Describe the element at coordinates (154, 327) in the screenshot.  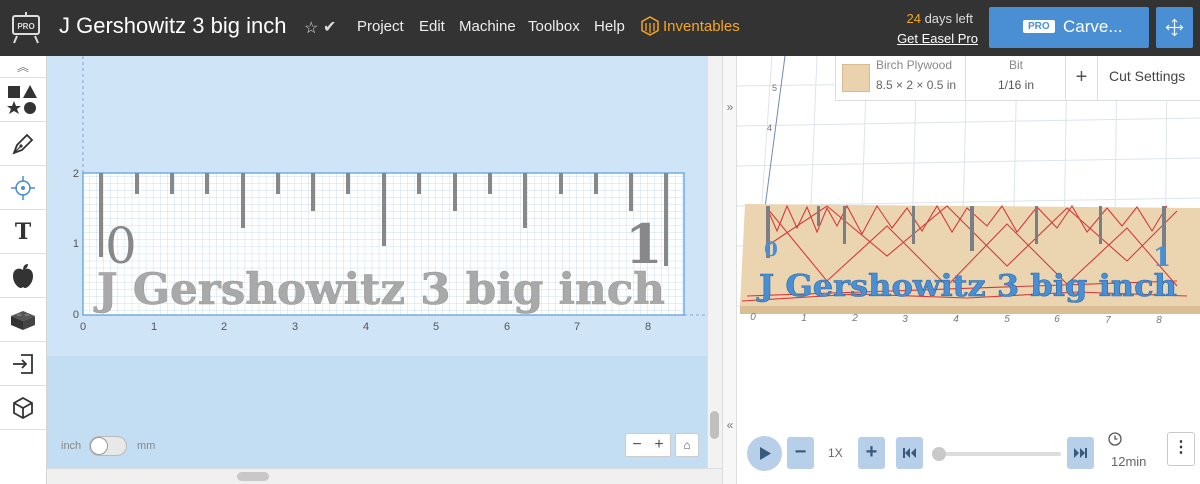
I see `x-tick-label: 1` at that location.